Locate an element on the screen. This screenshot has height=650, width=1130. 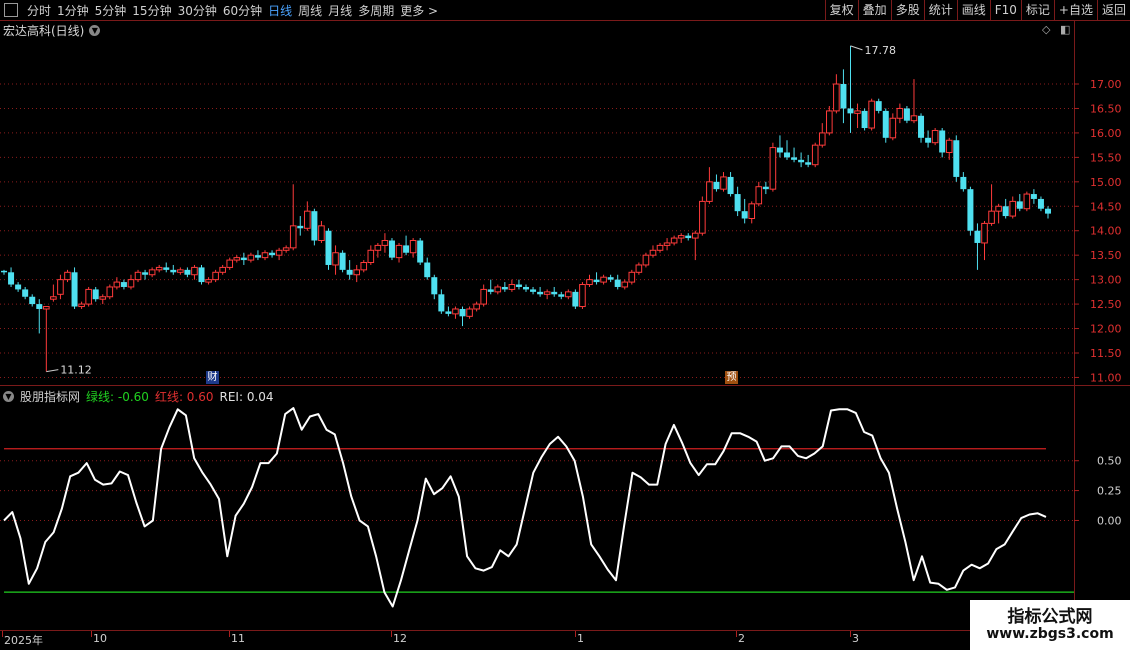
stock-title: 宏达高科(日线) is located at coordinates (43, 30).